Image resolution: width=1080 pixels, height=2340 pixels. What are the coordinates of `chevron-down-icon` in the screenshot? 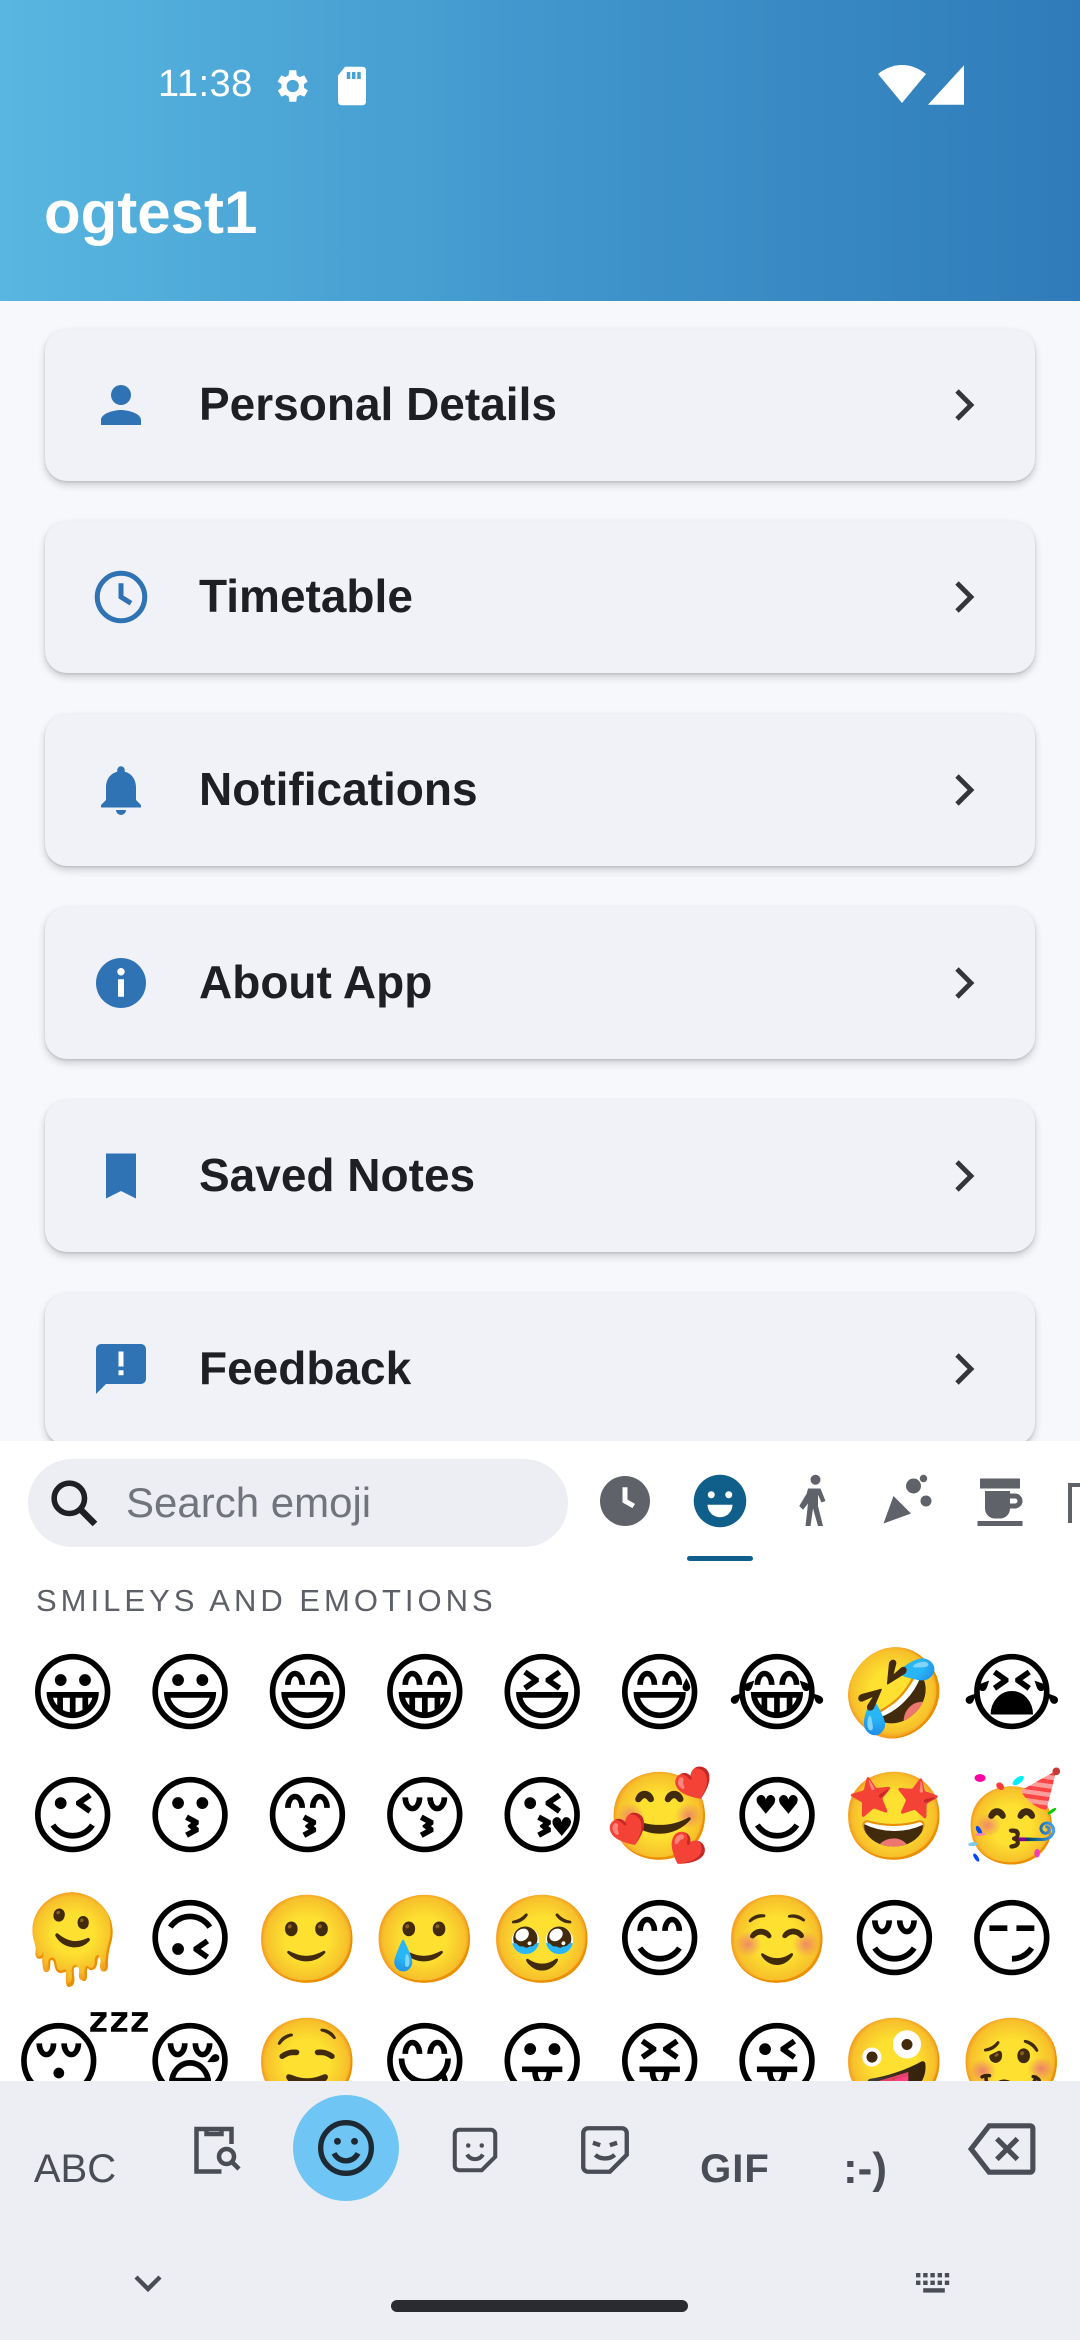 It's located at (148, 2283).